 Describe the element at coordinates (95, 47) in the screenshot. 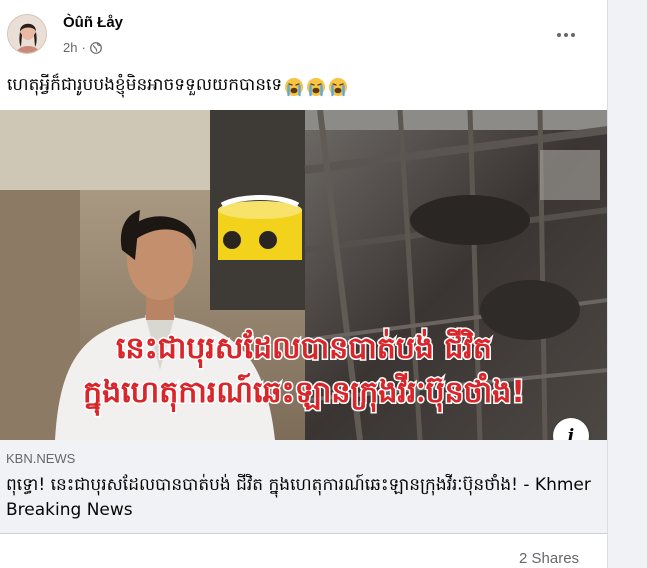

I see `globe-icon` at that location.